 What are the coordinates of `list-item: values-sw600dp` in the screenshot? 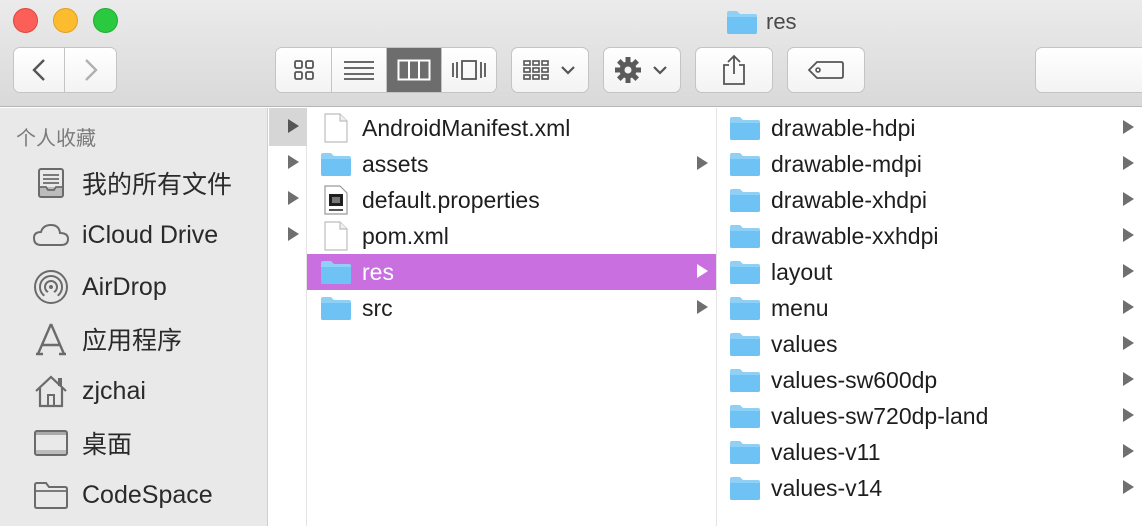 It's located at (930, 380).